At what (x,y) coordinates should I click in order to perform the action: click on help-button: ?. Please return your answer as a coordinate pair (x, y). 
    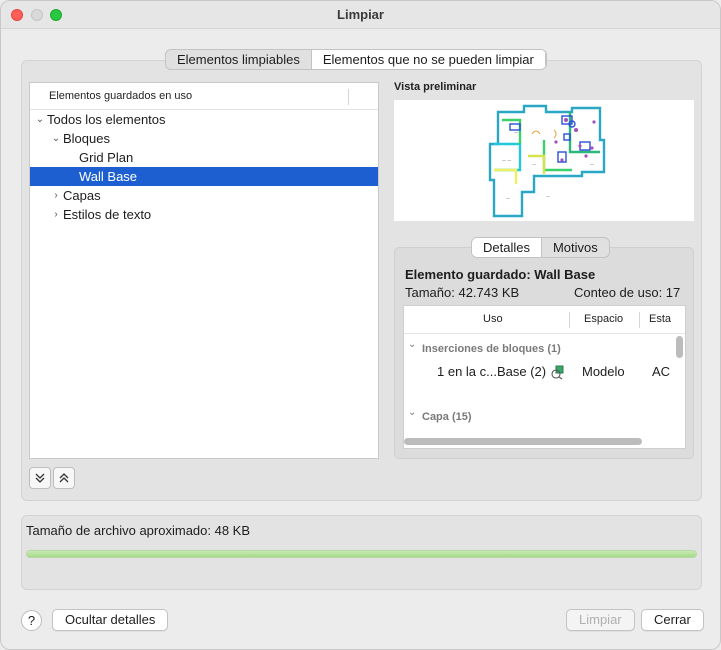
    Looking at the image, I should click on (31, 620).